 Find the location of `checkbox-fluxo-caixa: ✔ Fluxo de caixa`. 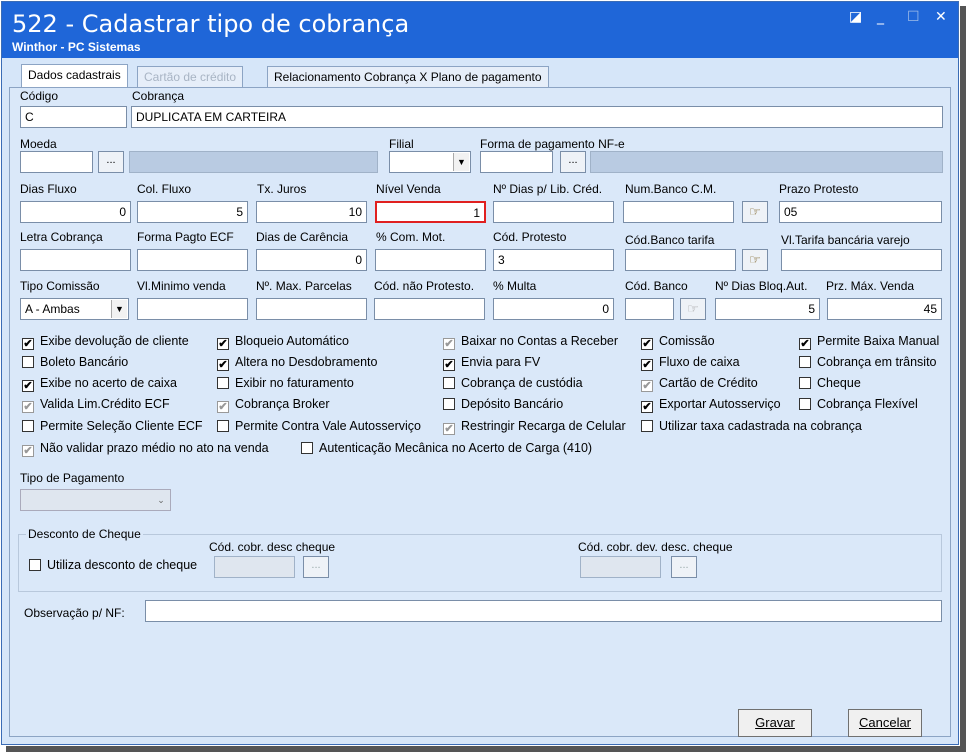

checkbox-fluxo-caixa: ✔ Fluxo de caixa is located at coordinates (690, 363).